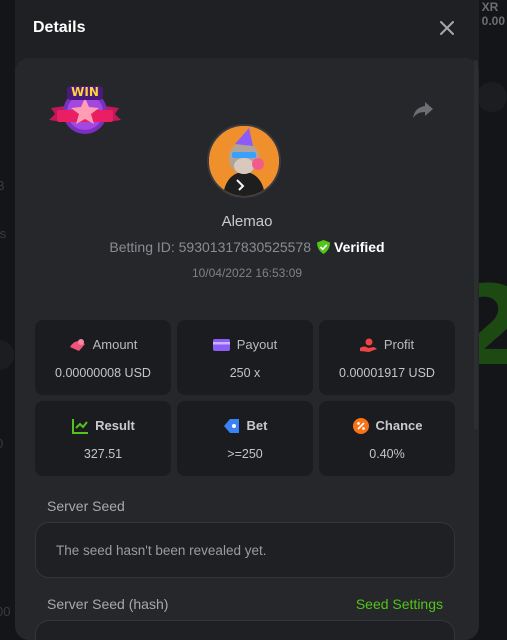 The width and height of the screenshot is (507, 640). What do you see at coordinates (115, 425) in the screenshot?
I see `stat-label: Result` at bounding box center [115, 425].